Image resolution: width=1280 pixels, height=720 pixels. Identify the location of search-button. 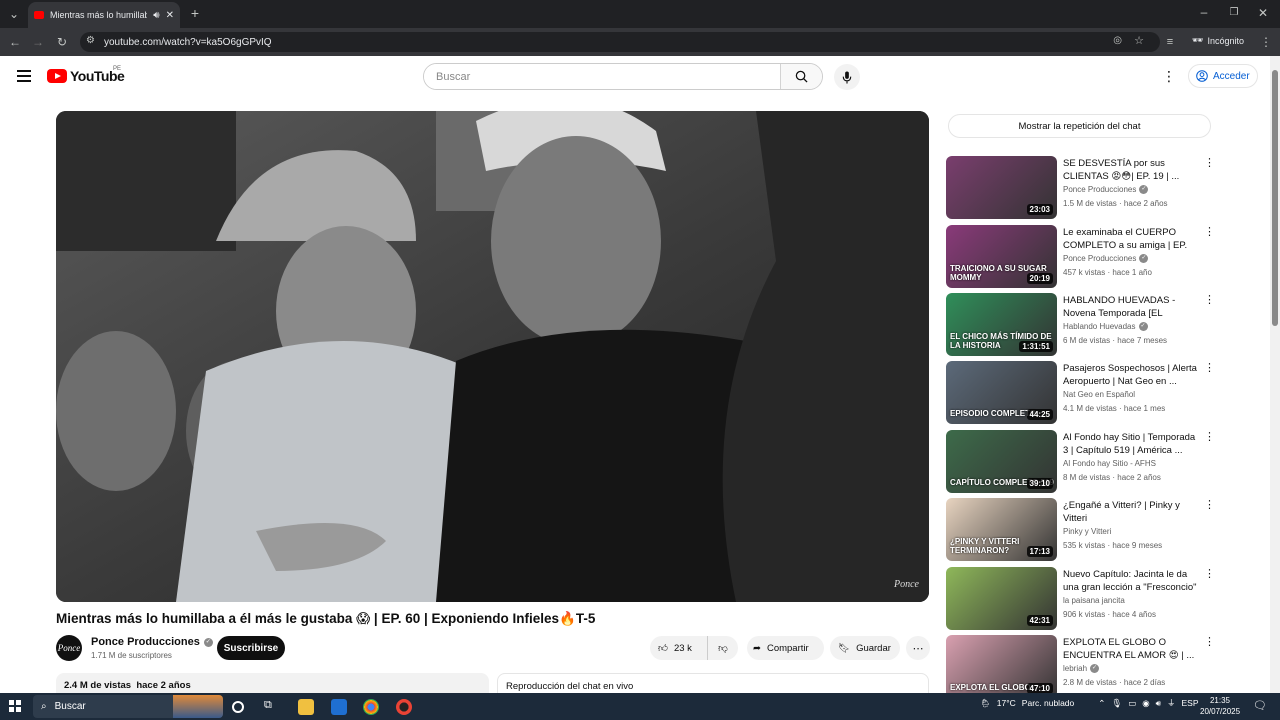
(801, 76).